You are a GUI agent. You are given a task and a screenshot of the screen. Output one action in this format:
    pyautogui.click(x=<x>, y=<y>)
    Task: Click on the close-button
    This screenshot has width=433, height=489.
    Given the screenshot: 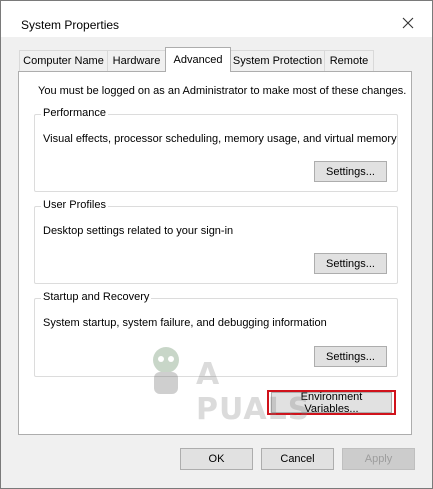 What is the action you would take?
    pyautogui.click(x=408, y=23)
    